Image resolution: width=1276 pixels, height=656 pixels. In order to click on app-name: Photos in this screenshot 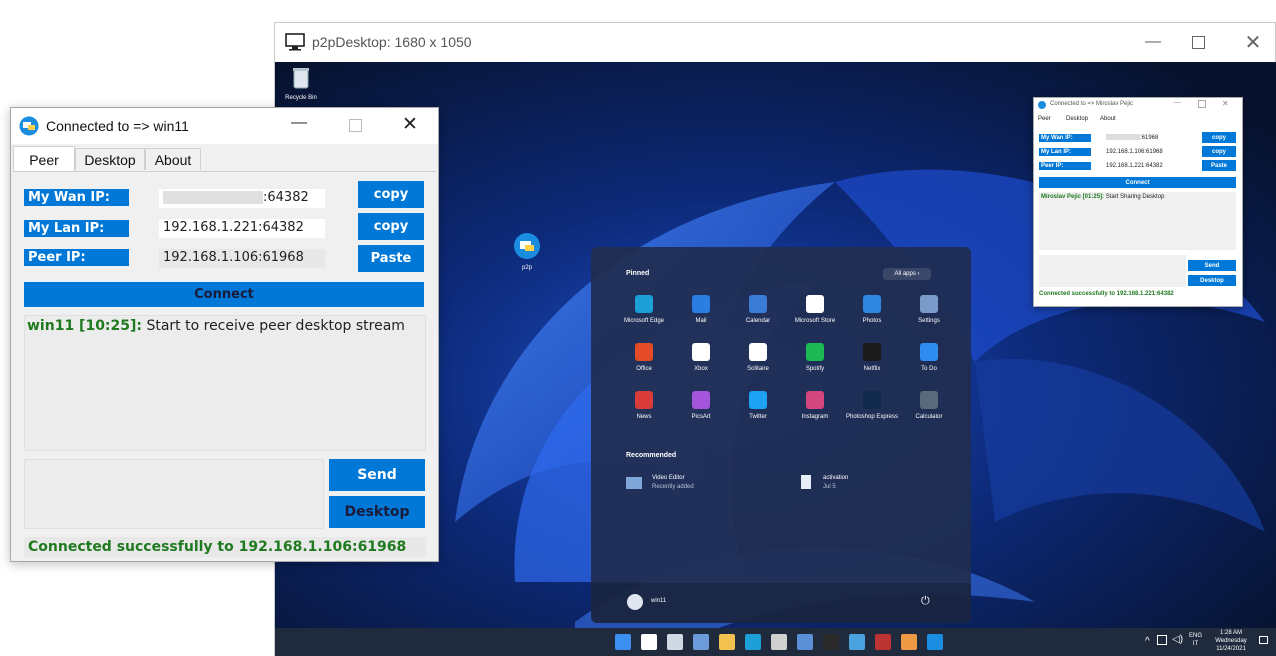, I will do `click(872, 321)`.